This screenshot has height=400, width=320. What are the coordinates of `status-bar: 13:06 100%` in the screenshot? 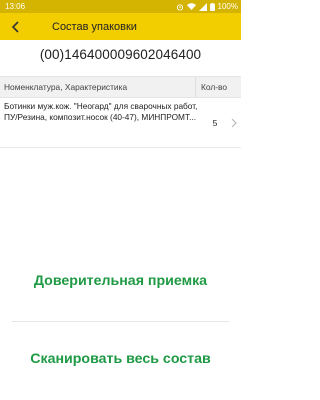 It's located at (120, 6).